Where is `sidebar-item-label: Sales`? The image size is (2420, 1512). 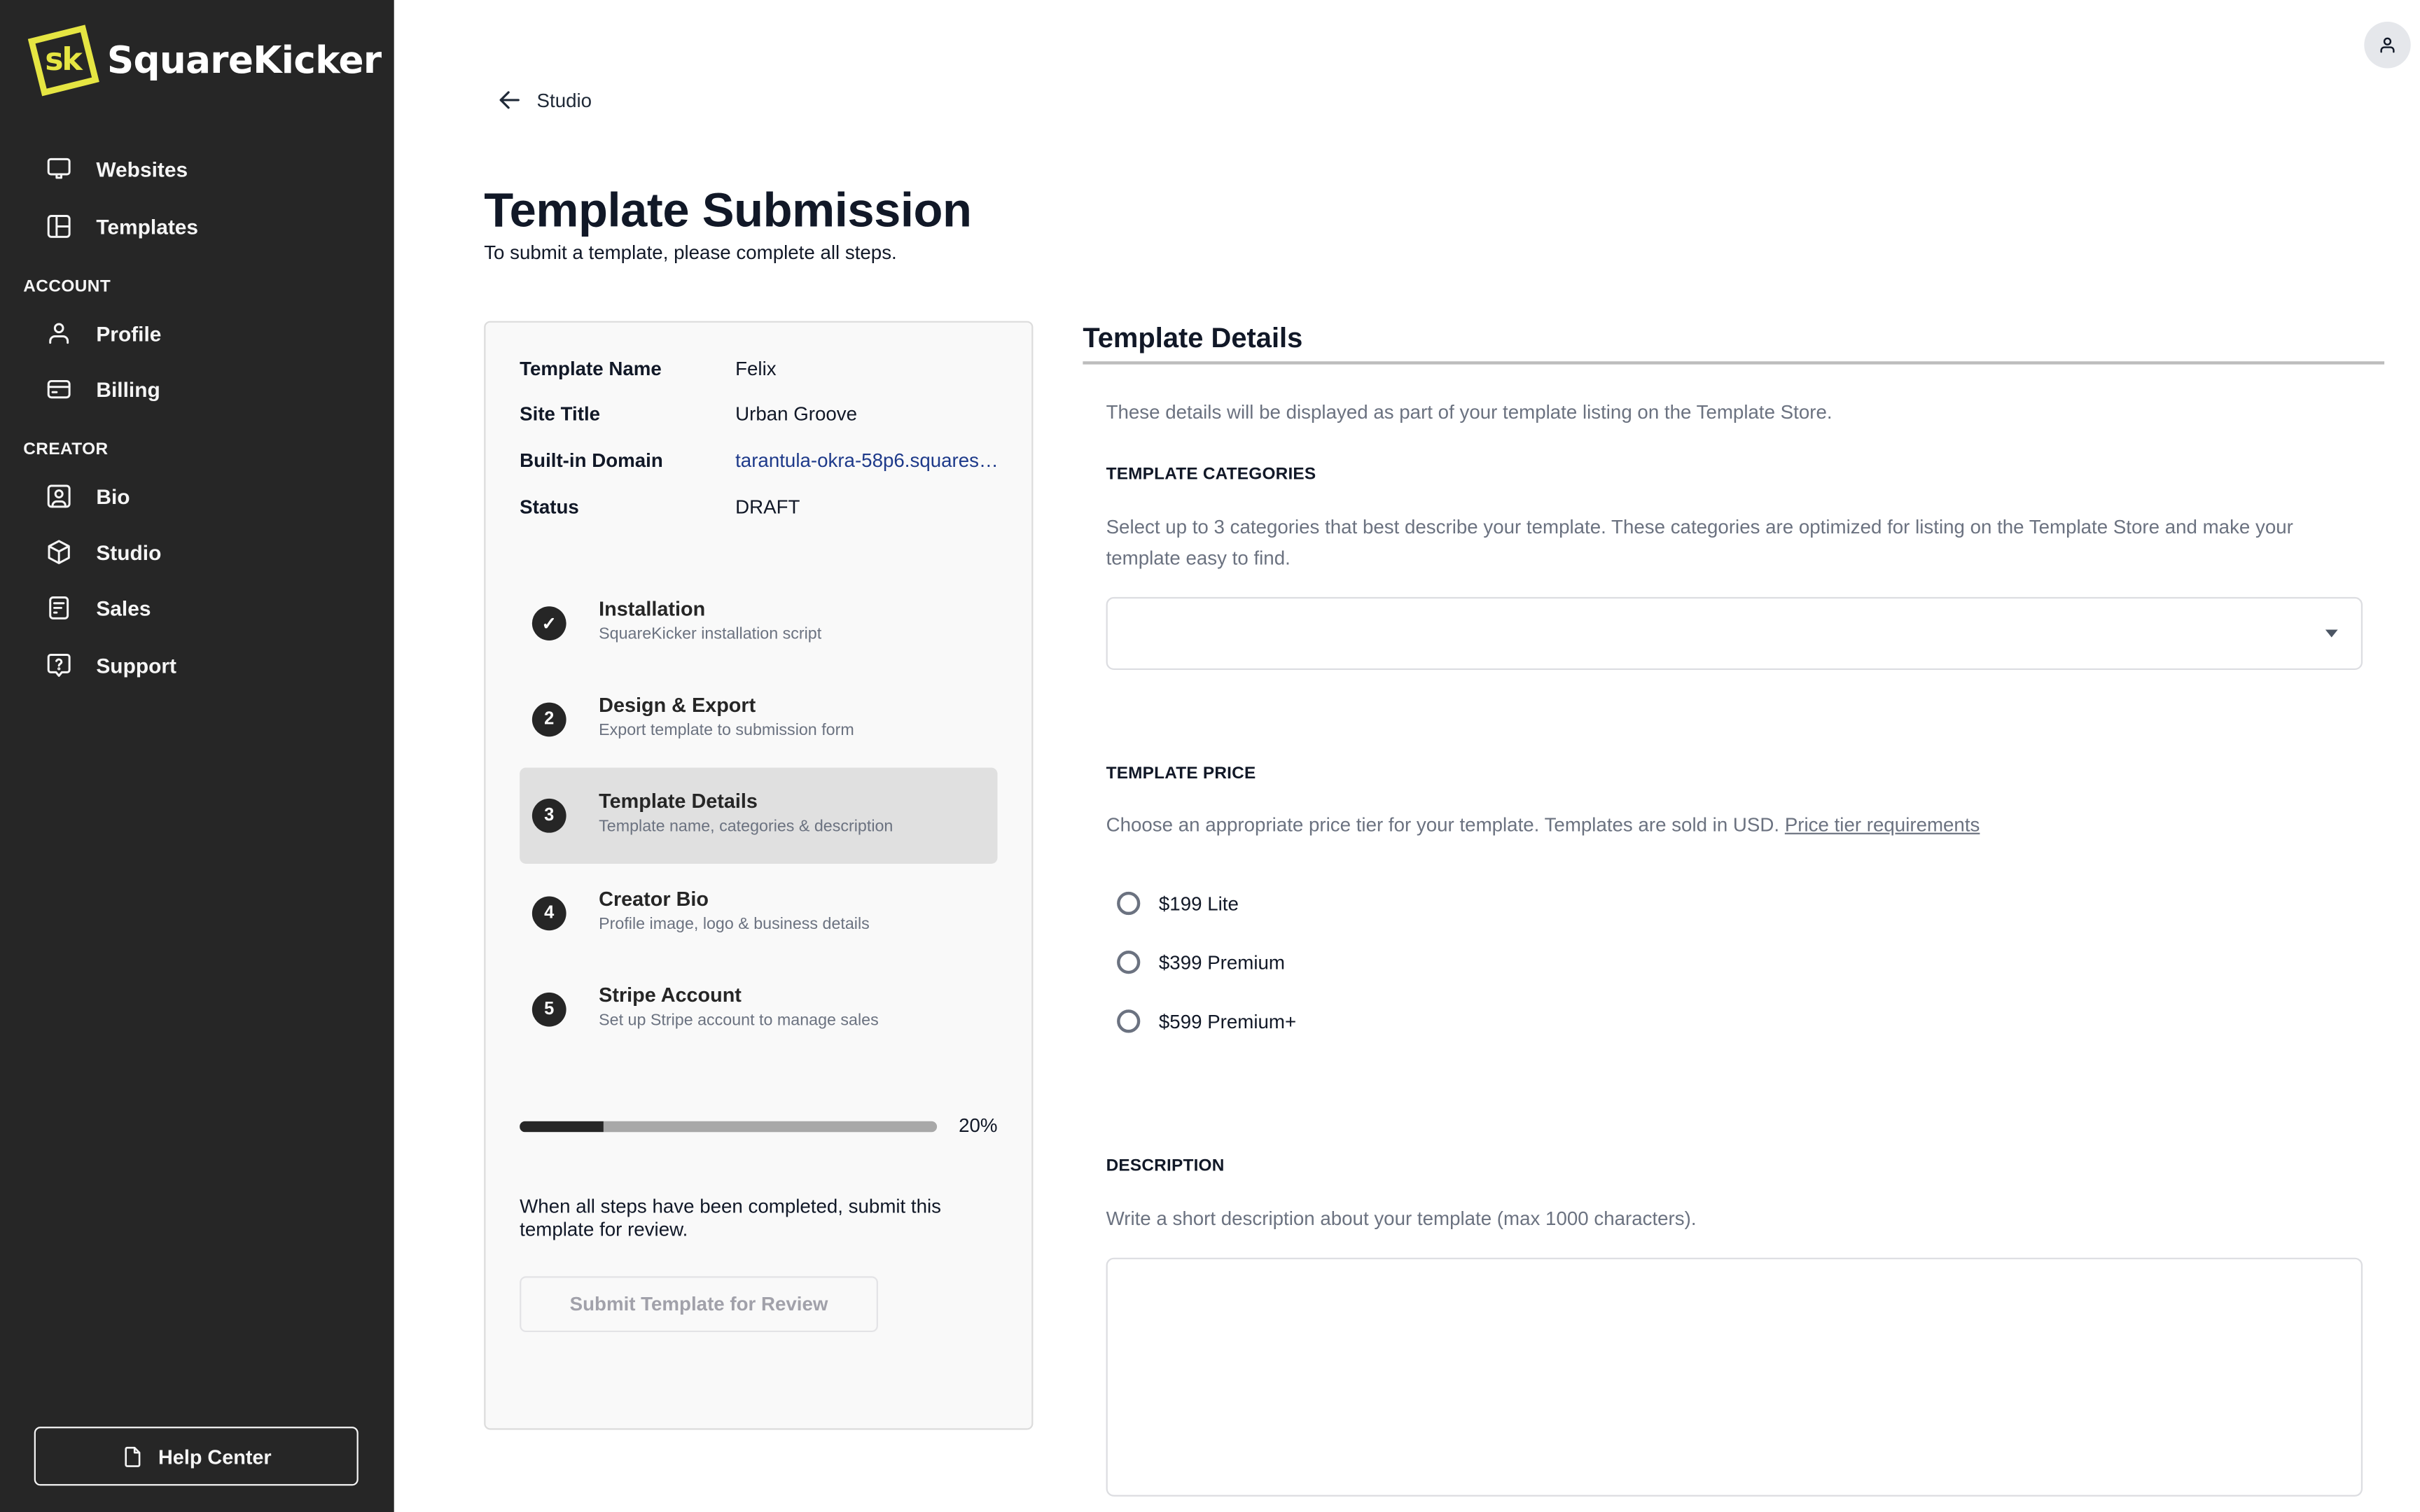
sidebar-item-label: Sales is located at coordinates (123, 608).